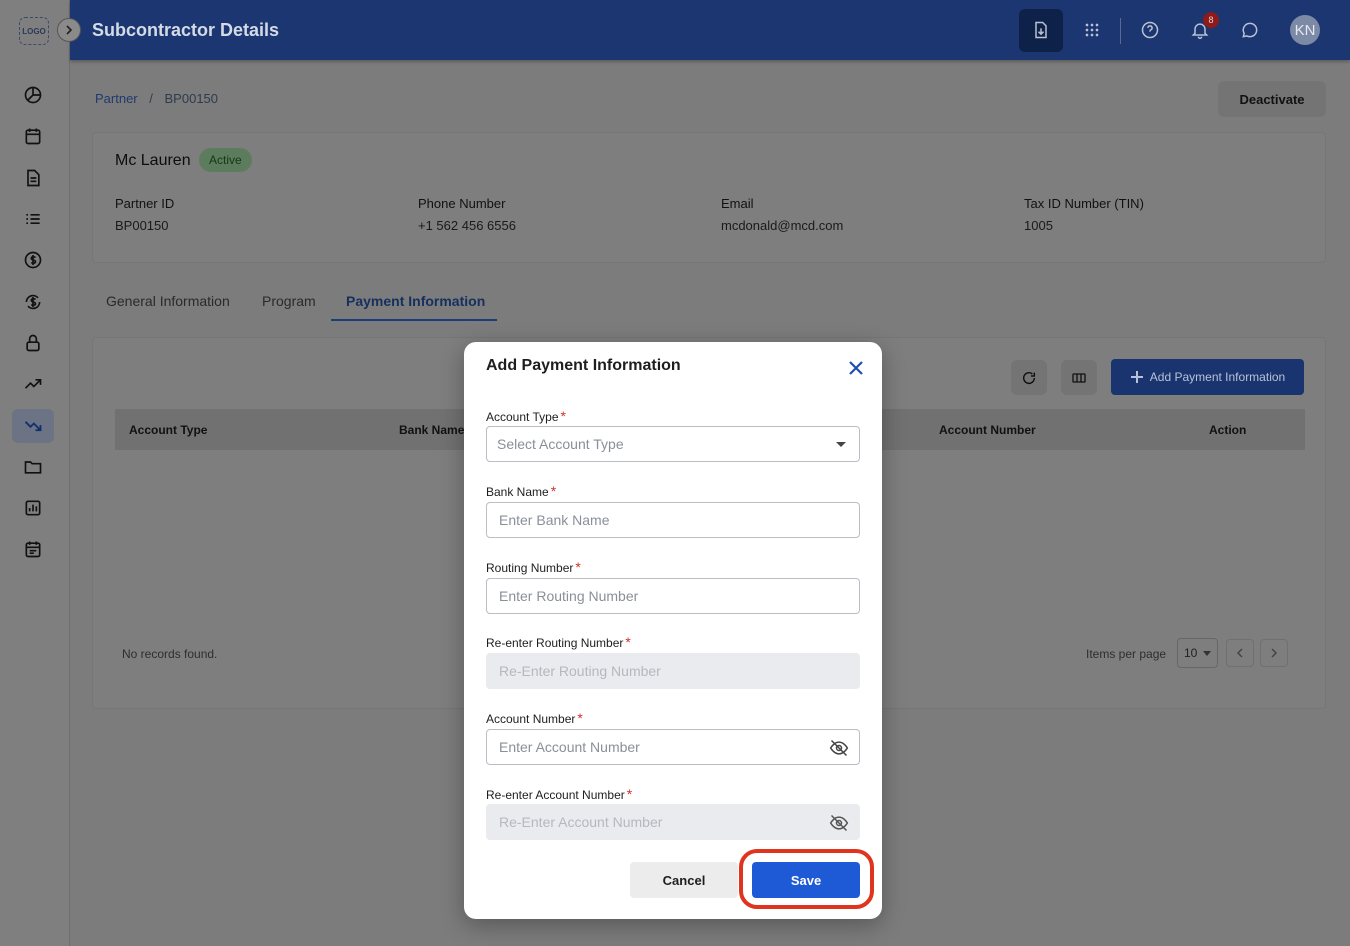 The image size is (1350, 946). Describe the element at coordinates (168, 301) in the screenshot. I see `tab-general-information: General Information` at that location.